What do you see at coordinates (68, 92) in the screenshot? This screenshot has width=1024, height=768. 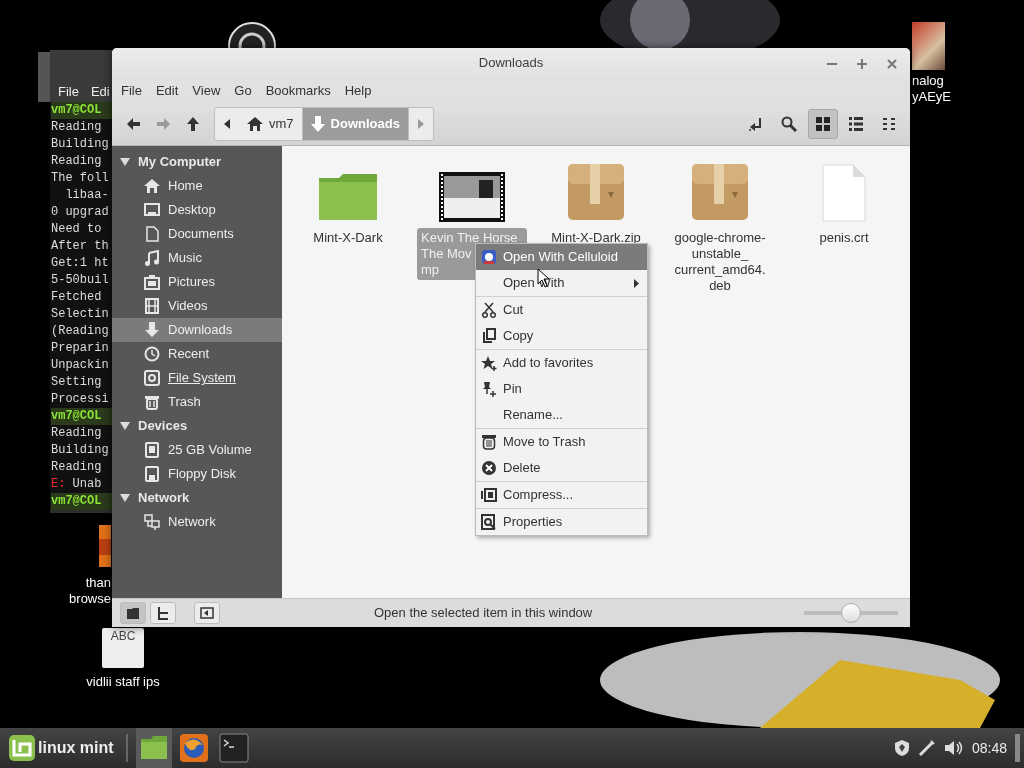 I see `terminal-menu-item: File` at bounding box center [68, 92].